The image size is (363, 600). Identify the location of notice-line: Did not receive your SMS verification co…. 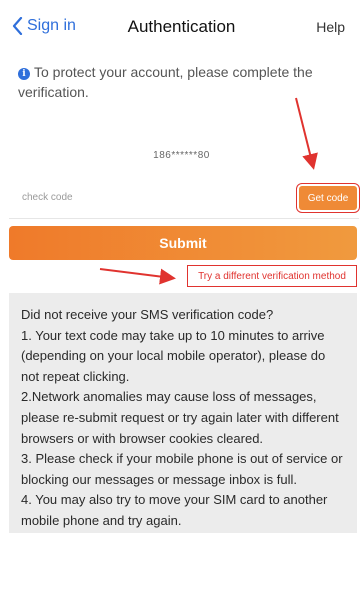
(147, 314).